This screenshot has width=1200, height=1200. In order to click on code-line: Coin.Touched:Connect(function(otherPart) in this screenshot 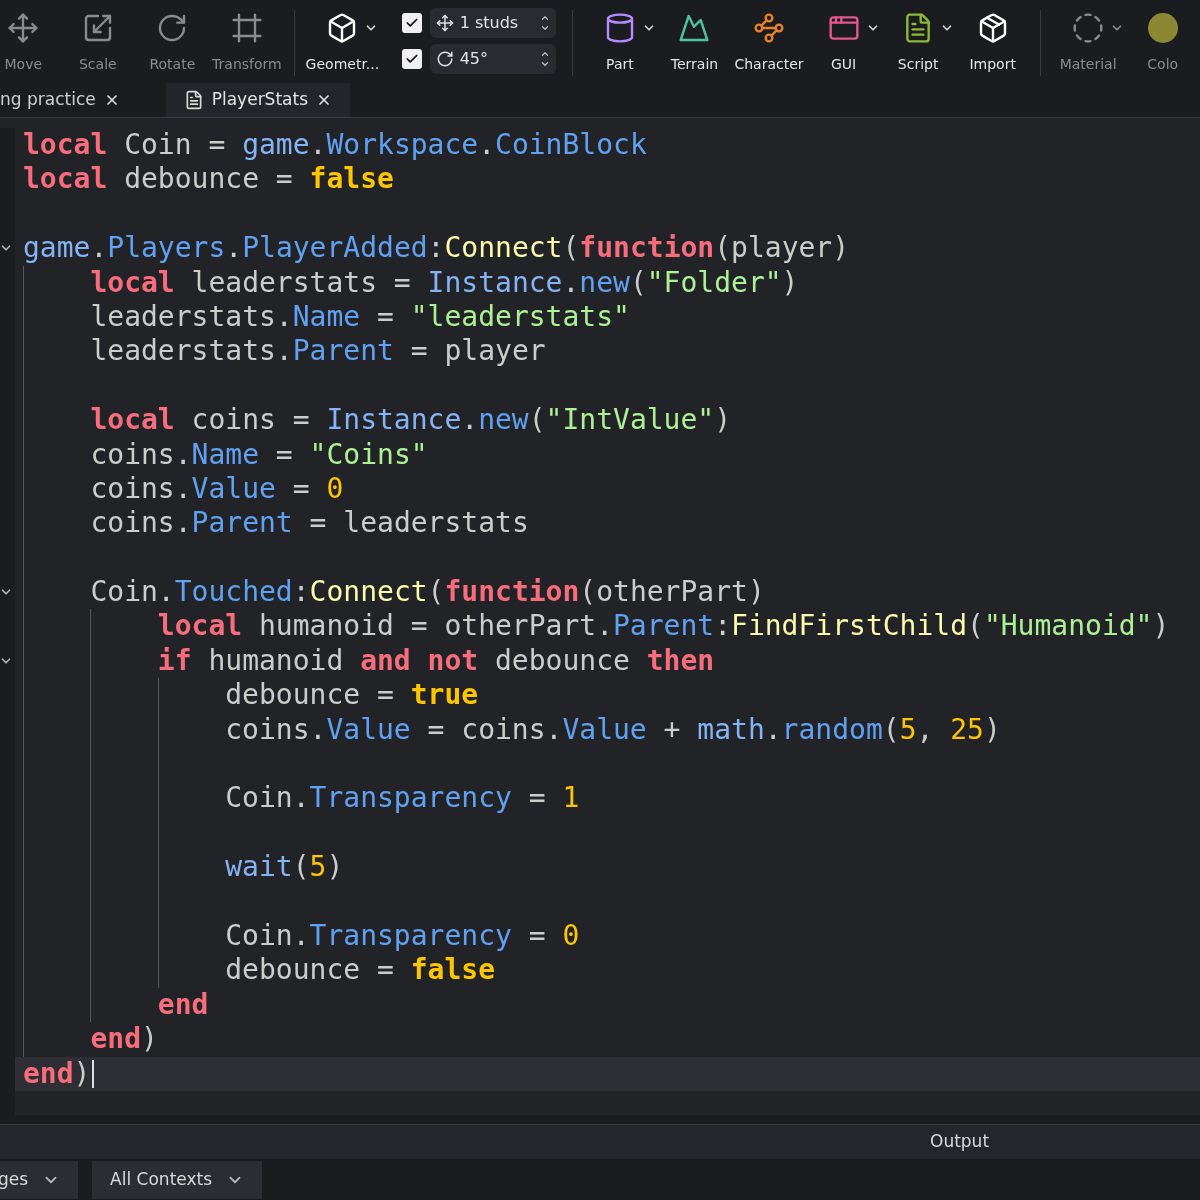, I will do `click(427, 592)`.